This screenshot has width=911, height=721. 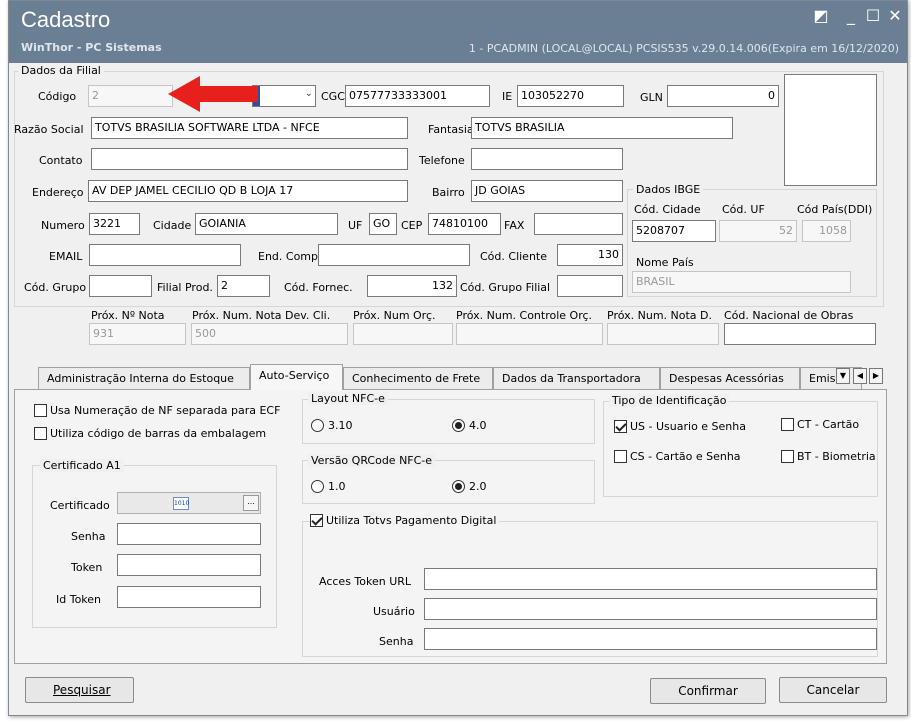 What do you see at coordinates (789, 315) in the screenshot?
I see `cod-obras-label: Cód. Nacional de Obras` at bounding box center [789, 315].